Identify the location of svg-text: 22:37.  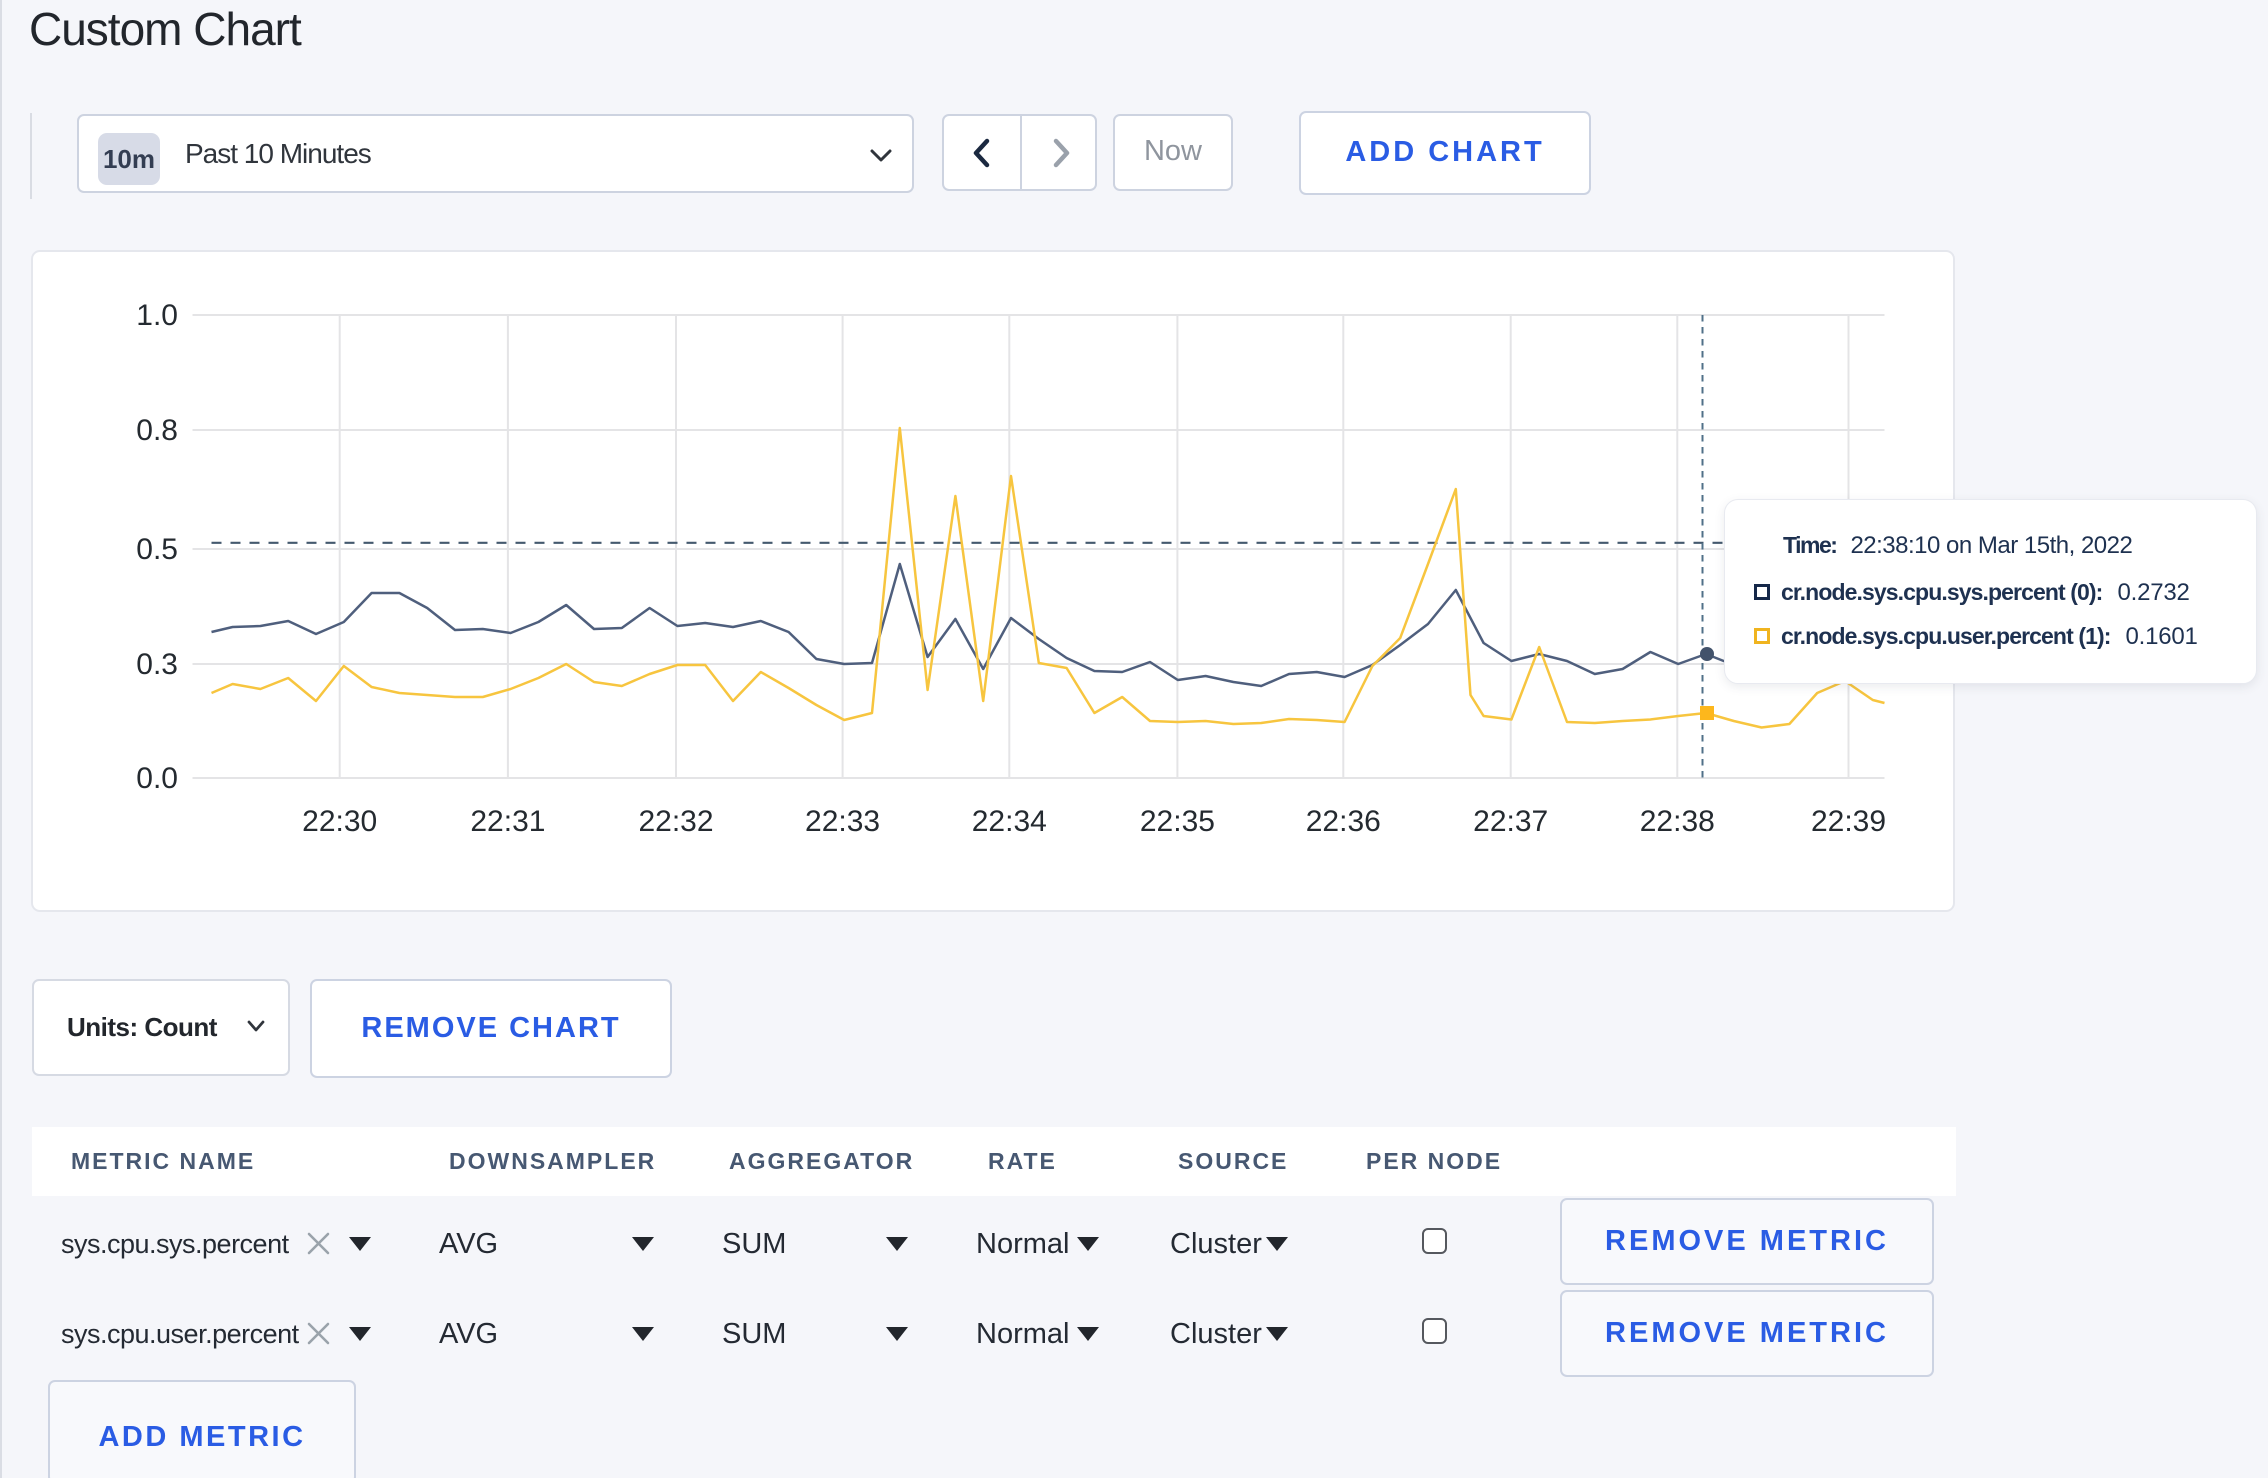
(1510, 821).